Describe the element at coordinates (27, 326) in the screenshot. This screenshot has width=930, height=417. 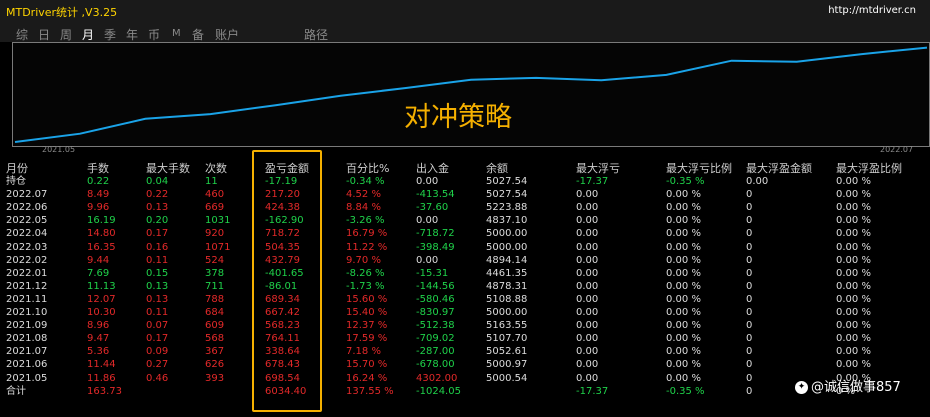
I see `table-cell: 2021.09` at that location.